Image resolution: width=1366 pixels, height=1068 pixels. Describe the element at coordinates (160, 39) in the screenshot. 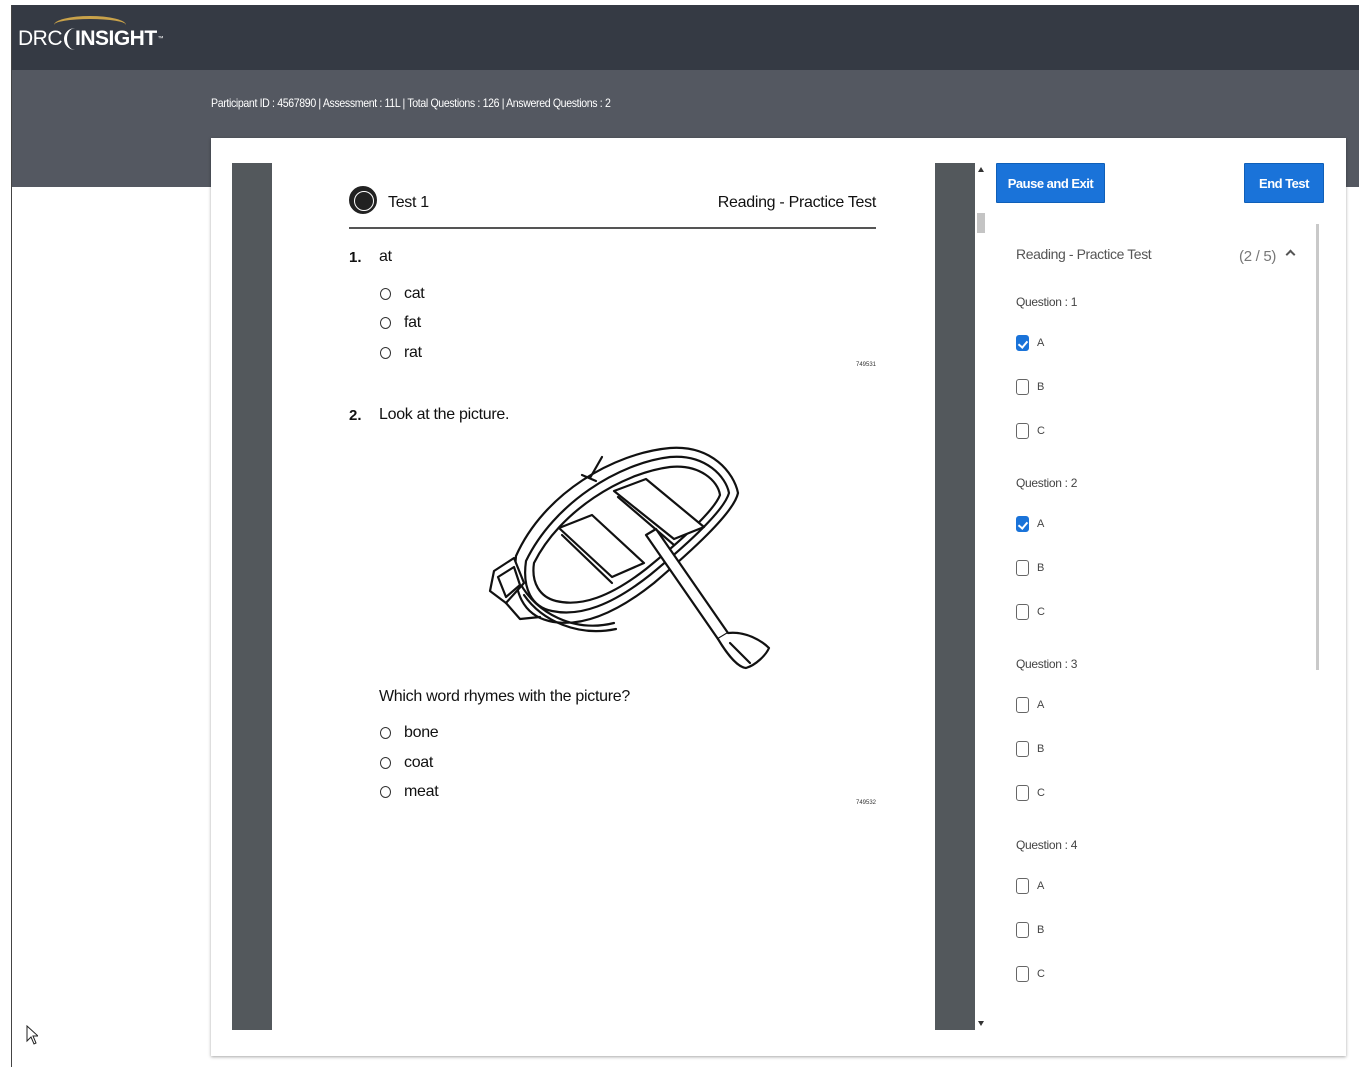

I see `logo-trademark: ™` at that location.